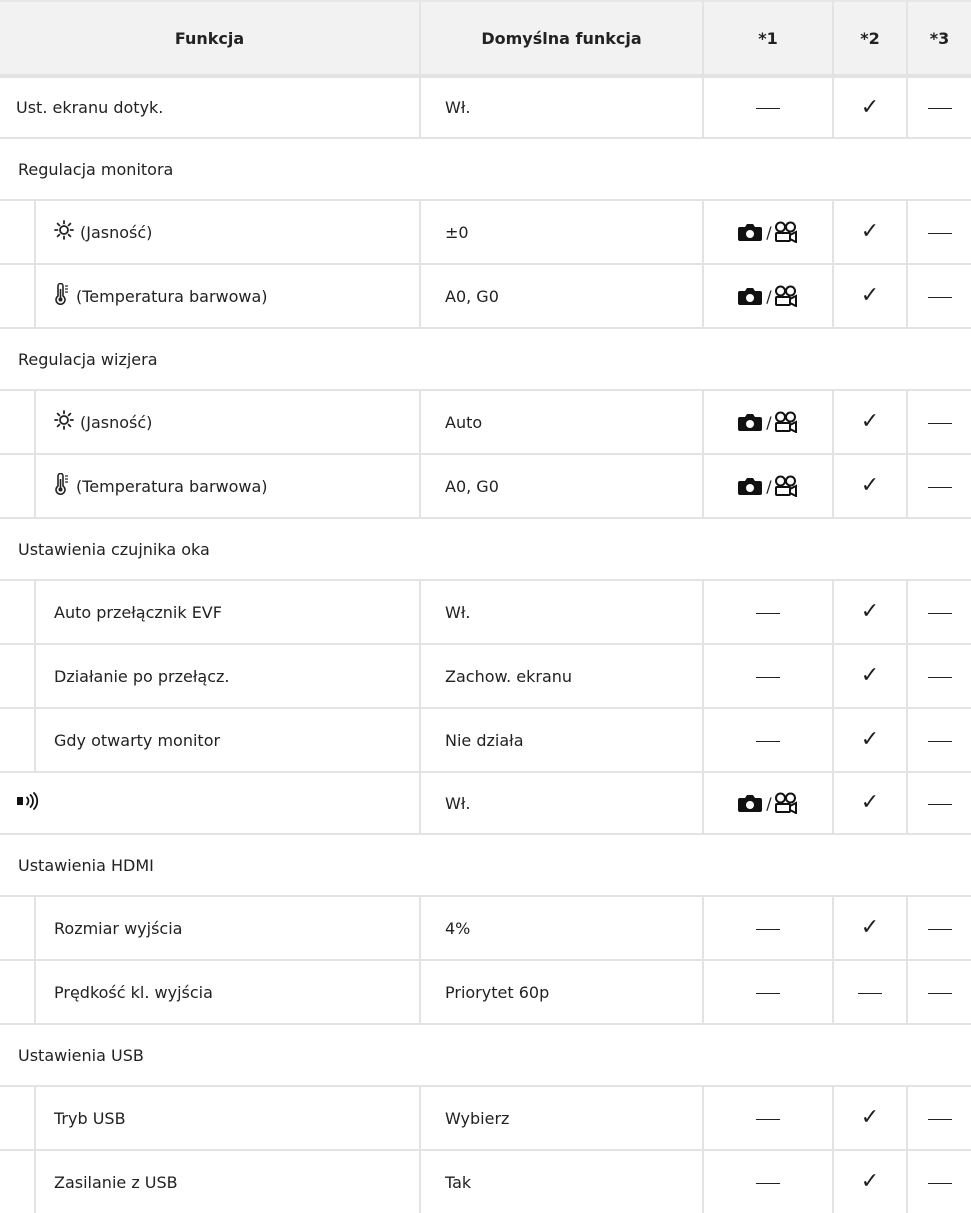 This screenshot has width=971, height=1213. Describe the element at coordinates (485, 1118) in the screenshot. I see `table-row: Tryb USB Wybierz ✓` at that location.